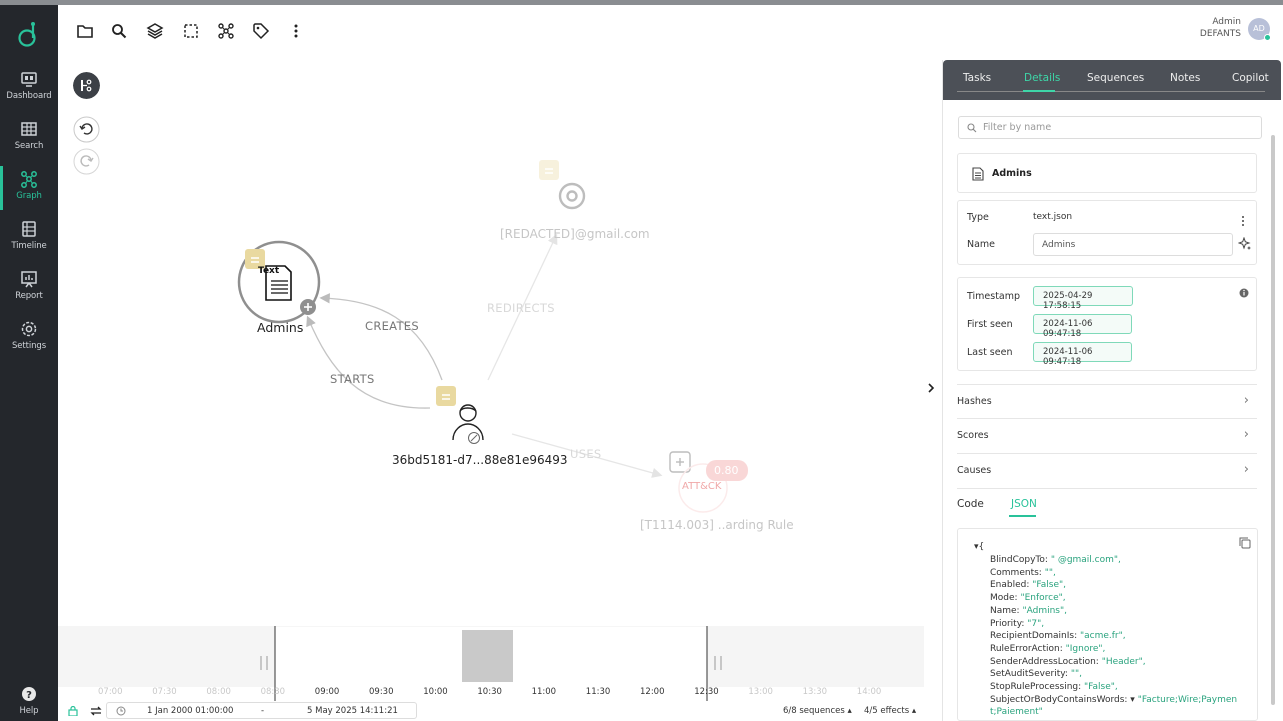 Image resolution: width=1283 pixels, height=721 pixels. What do you see at coordinates (1245, 244) in the screenshot?
I see `sparkle-icon` at bounding box center [1245, 244].